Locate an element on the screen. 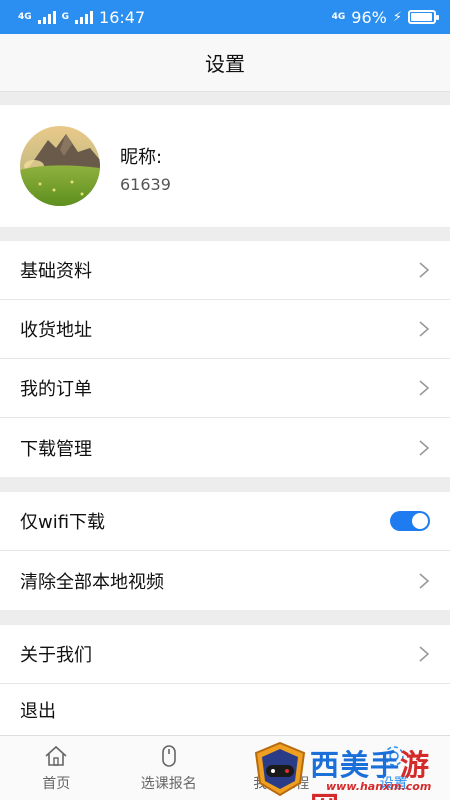 The width and height of the screenshot is (450, 800). tab-label: 选课报名 is located at coordinates (168, 784).